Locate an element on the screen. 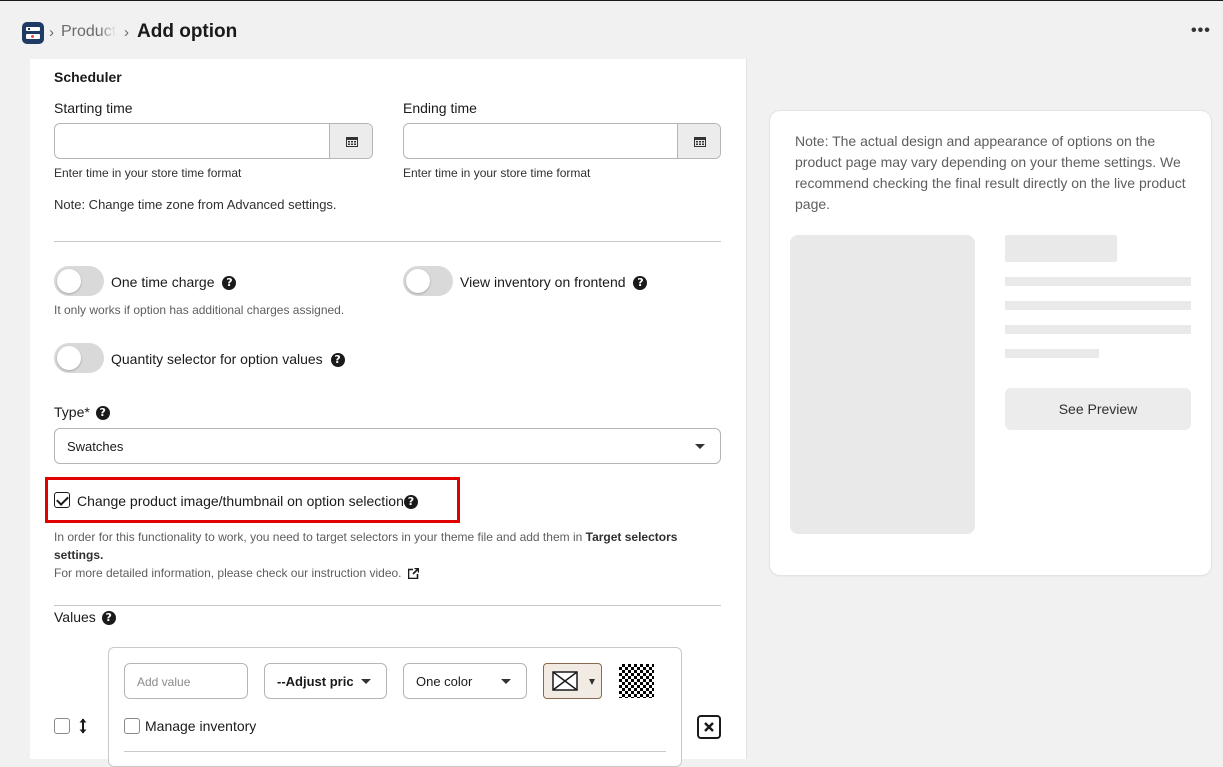 The image size is (1223, 767). type-select: Swatches is located at coordinates (387, 446).